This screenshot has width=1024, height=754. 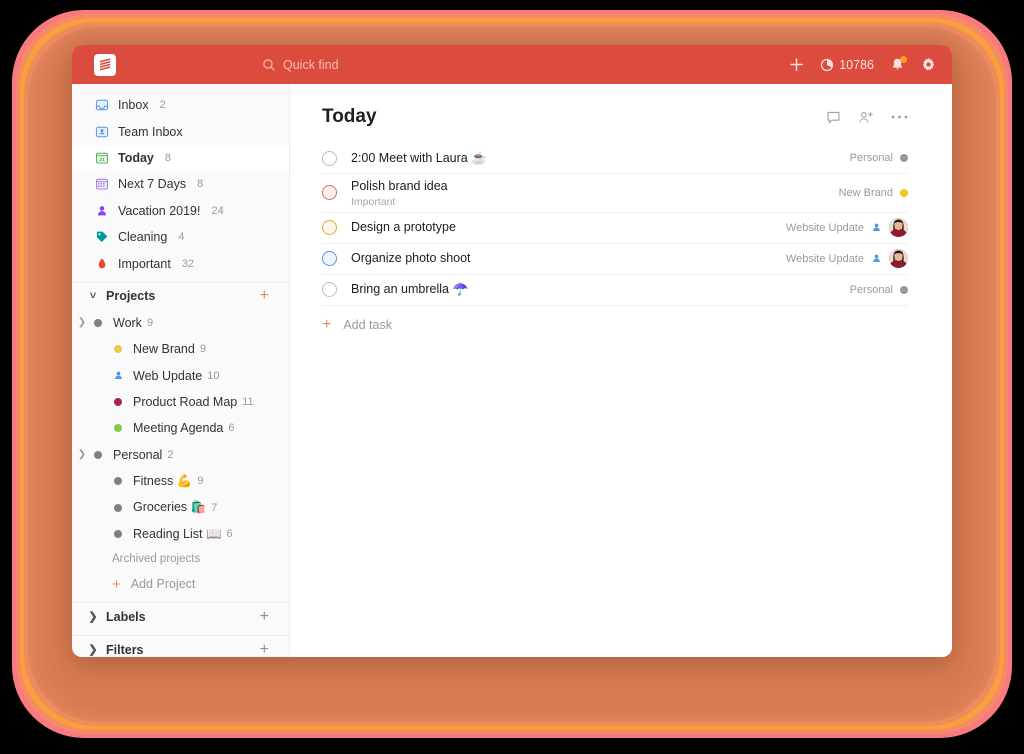 I want to click on project-row-groceries: Groceries 🛍️ 7, so click(x=180, y=507).